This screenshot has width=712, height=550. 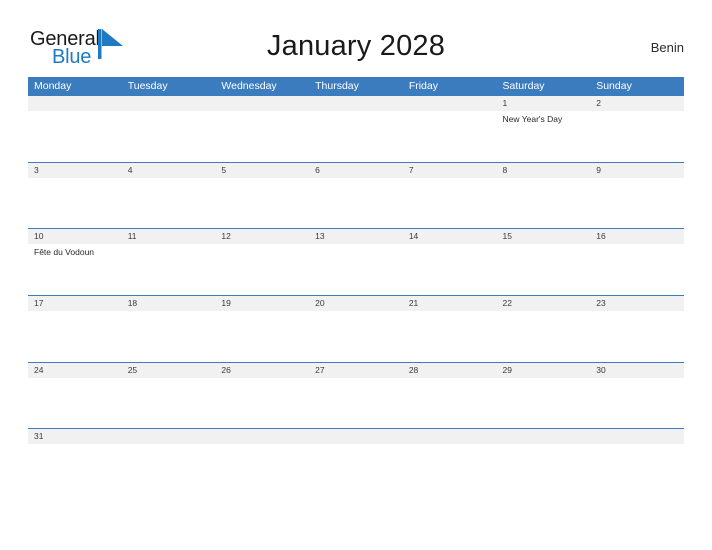 I want to click on day-number: 28, so click(x=413, y=369).